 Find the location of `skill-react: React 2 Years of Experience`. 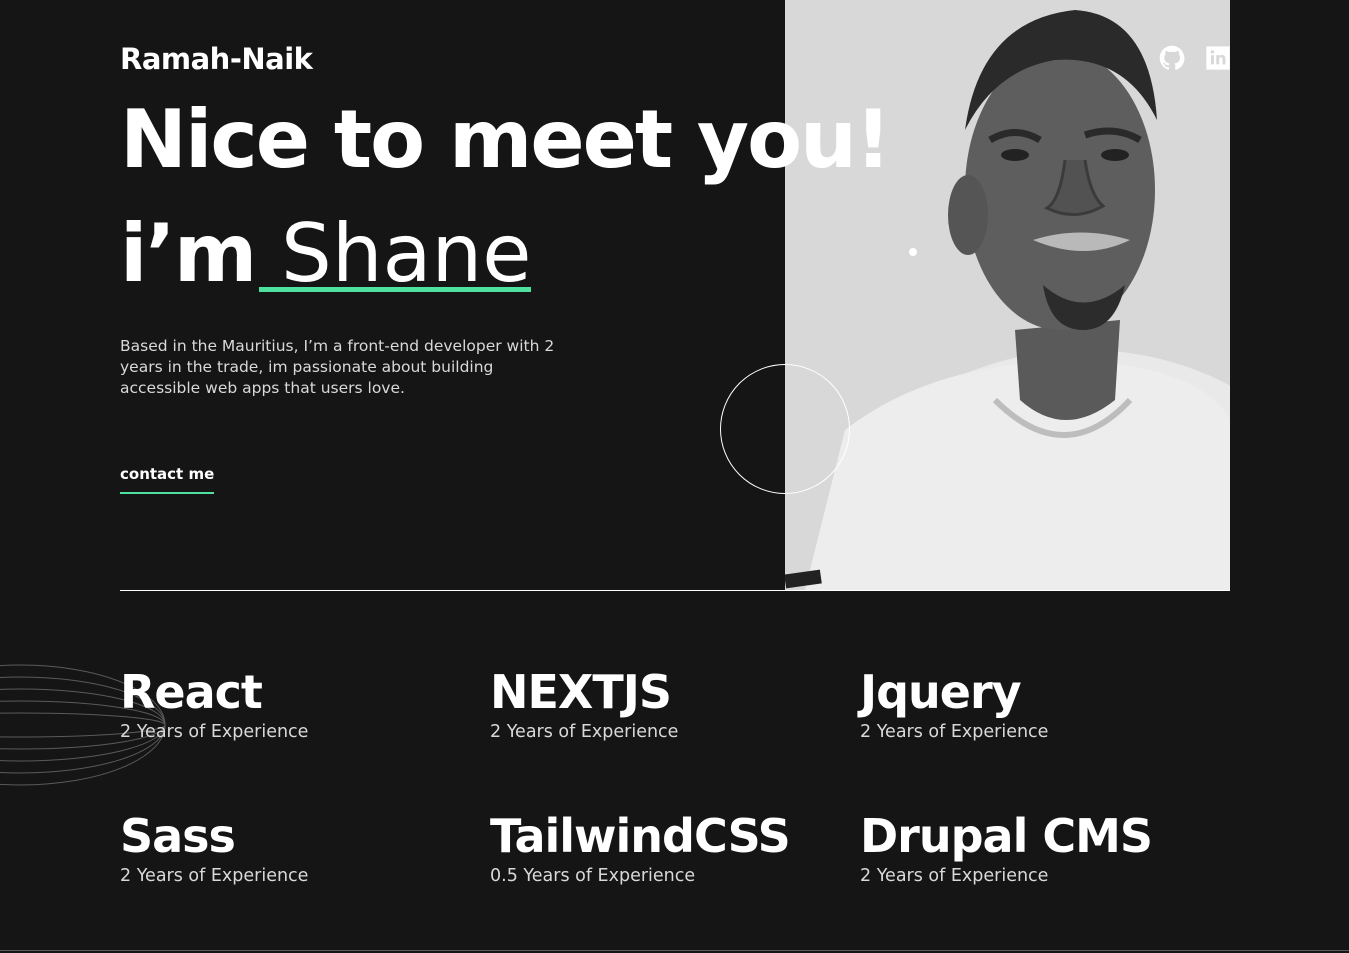

skill-react: React 2 Years of Experience is located at coordinates (214, 704).